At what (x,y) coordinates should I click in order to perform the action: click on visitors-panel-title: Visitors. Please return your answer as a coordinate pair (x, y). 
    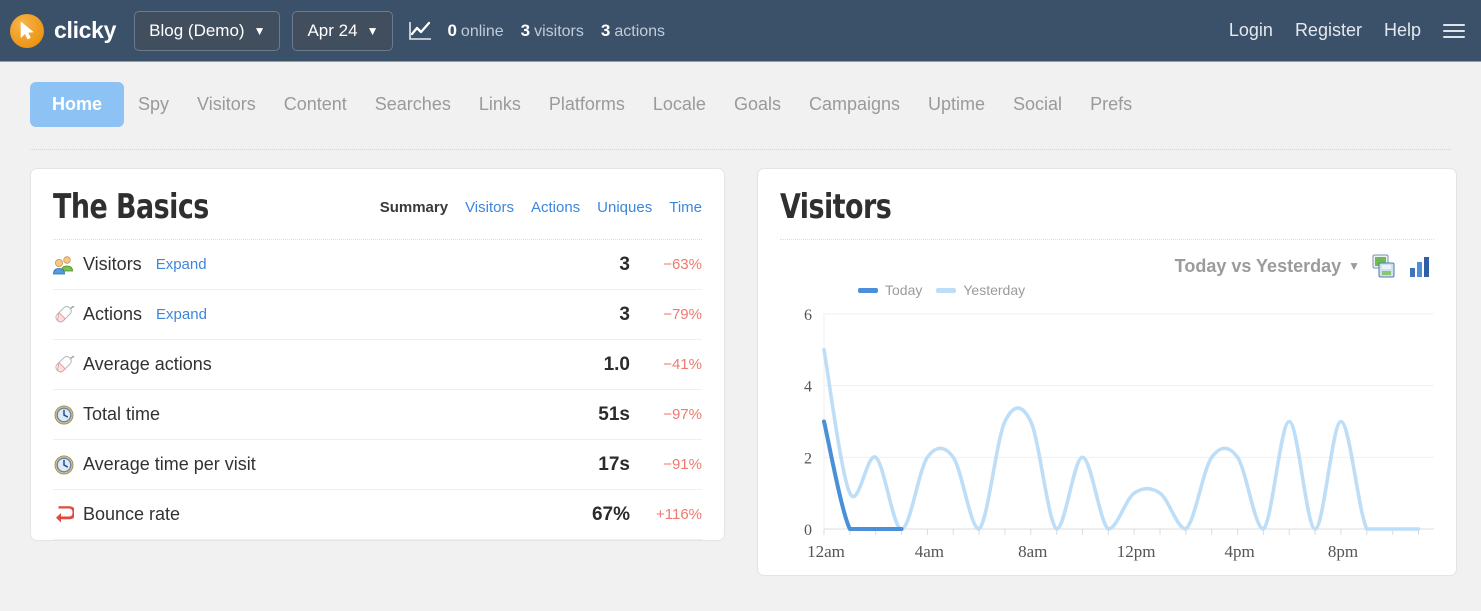
    Looking at the image, I should click on (836, 207).